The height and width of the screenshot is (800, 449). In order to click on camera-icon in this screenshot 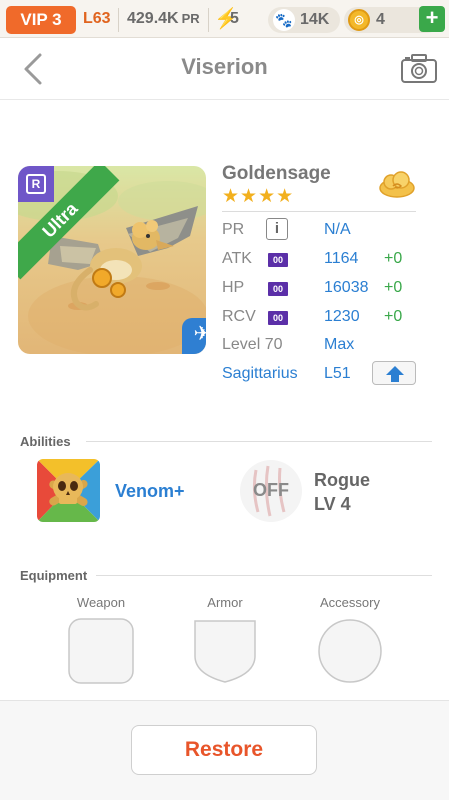, I will do `click(419, 68)`.